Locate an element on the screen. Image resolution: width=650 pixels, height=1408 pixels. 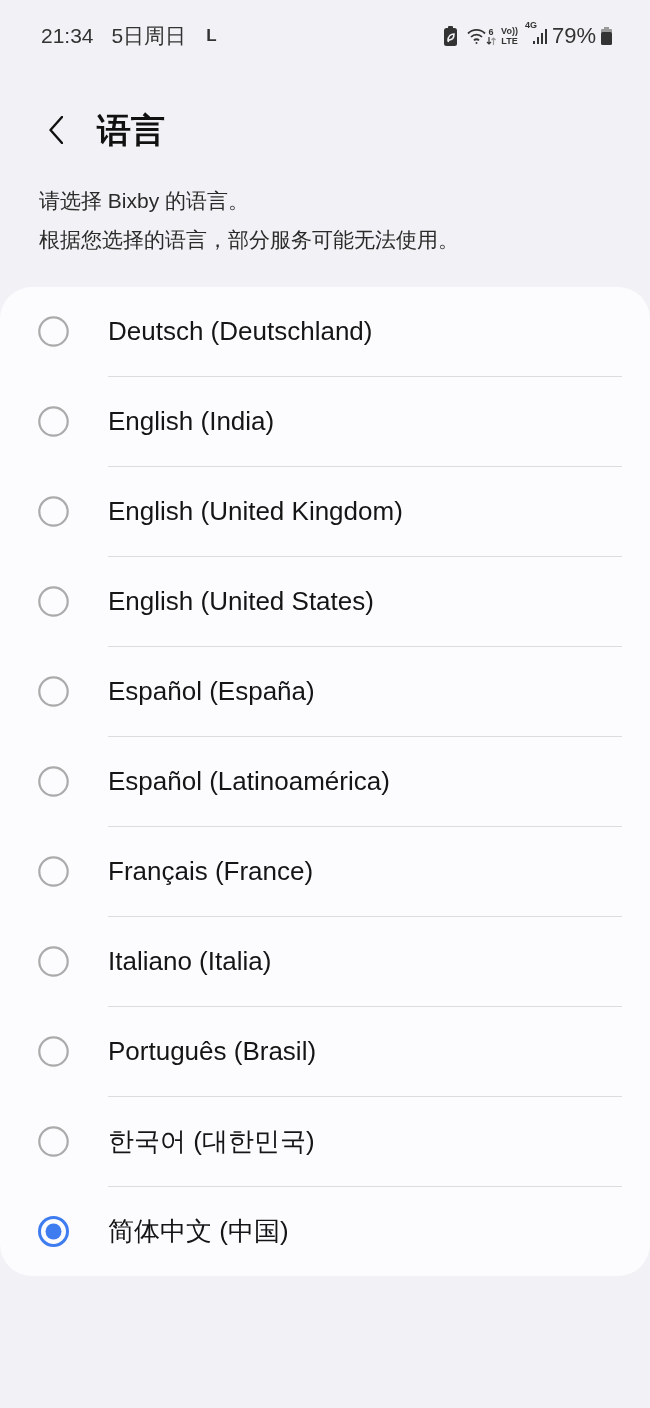
language-option: English (United States) is located at coordinates (325, 601).